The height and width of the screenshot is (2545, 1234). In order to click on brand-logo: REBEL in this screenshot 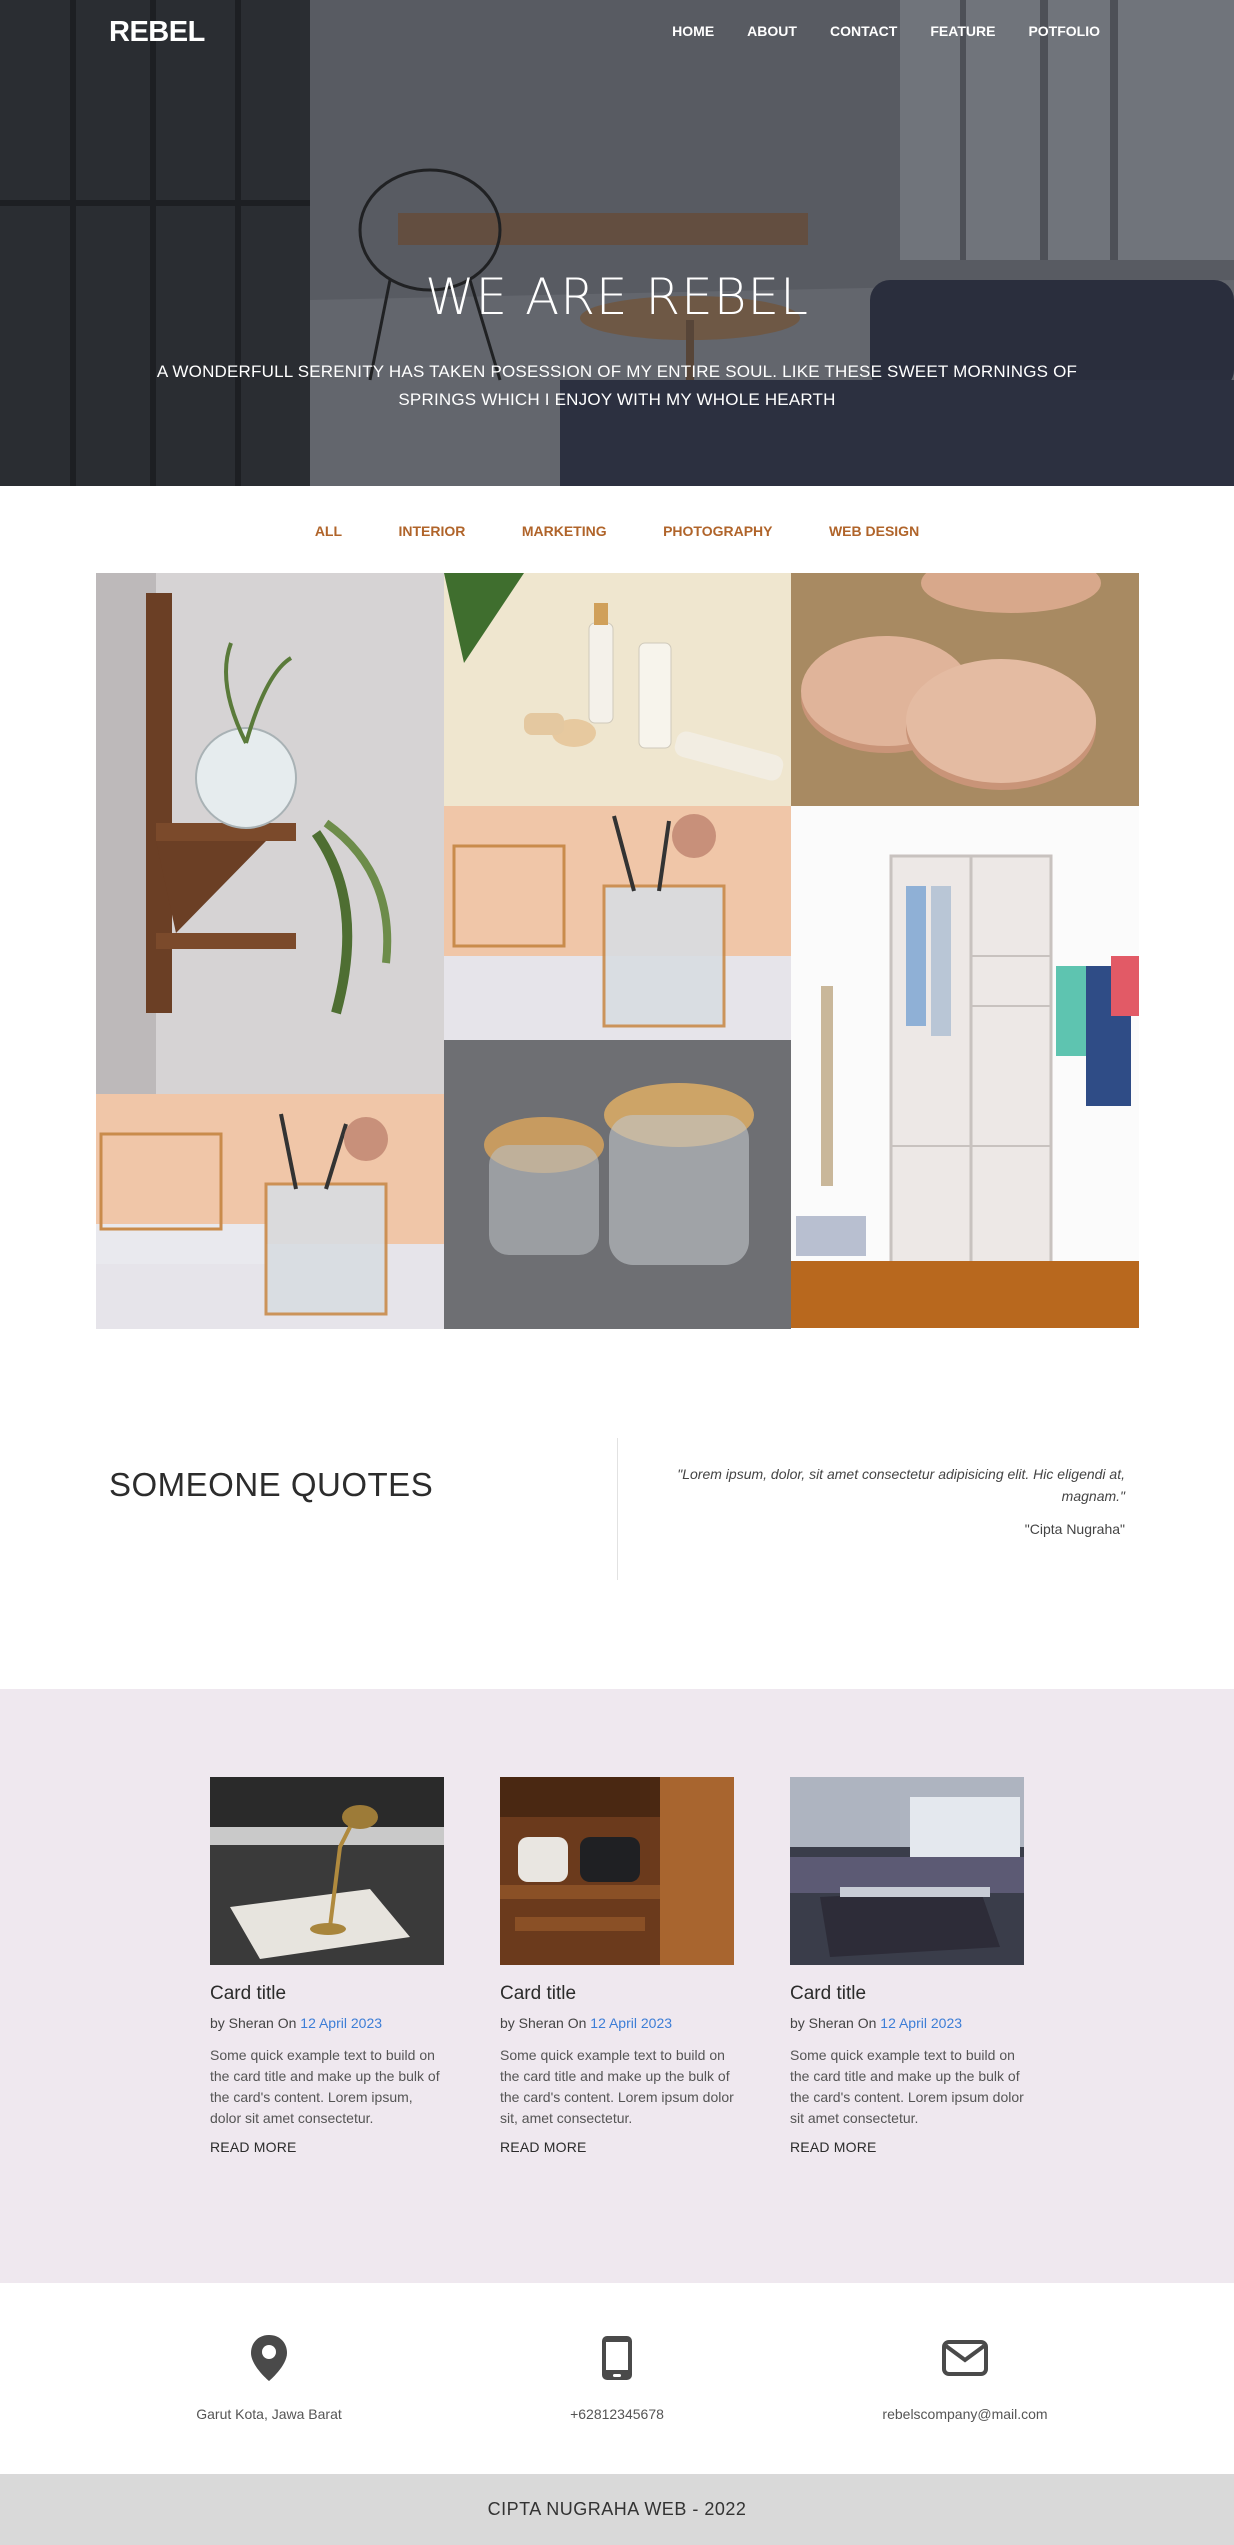, I will do `click(157, 32)`.